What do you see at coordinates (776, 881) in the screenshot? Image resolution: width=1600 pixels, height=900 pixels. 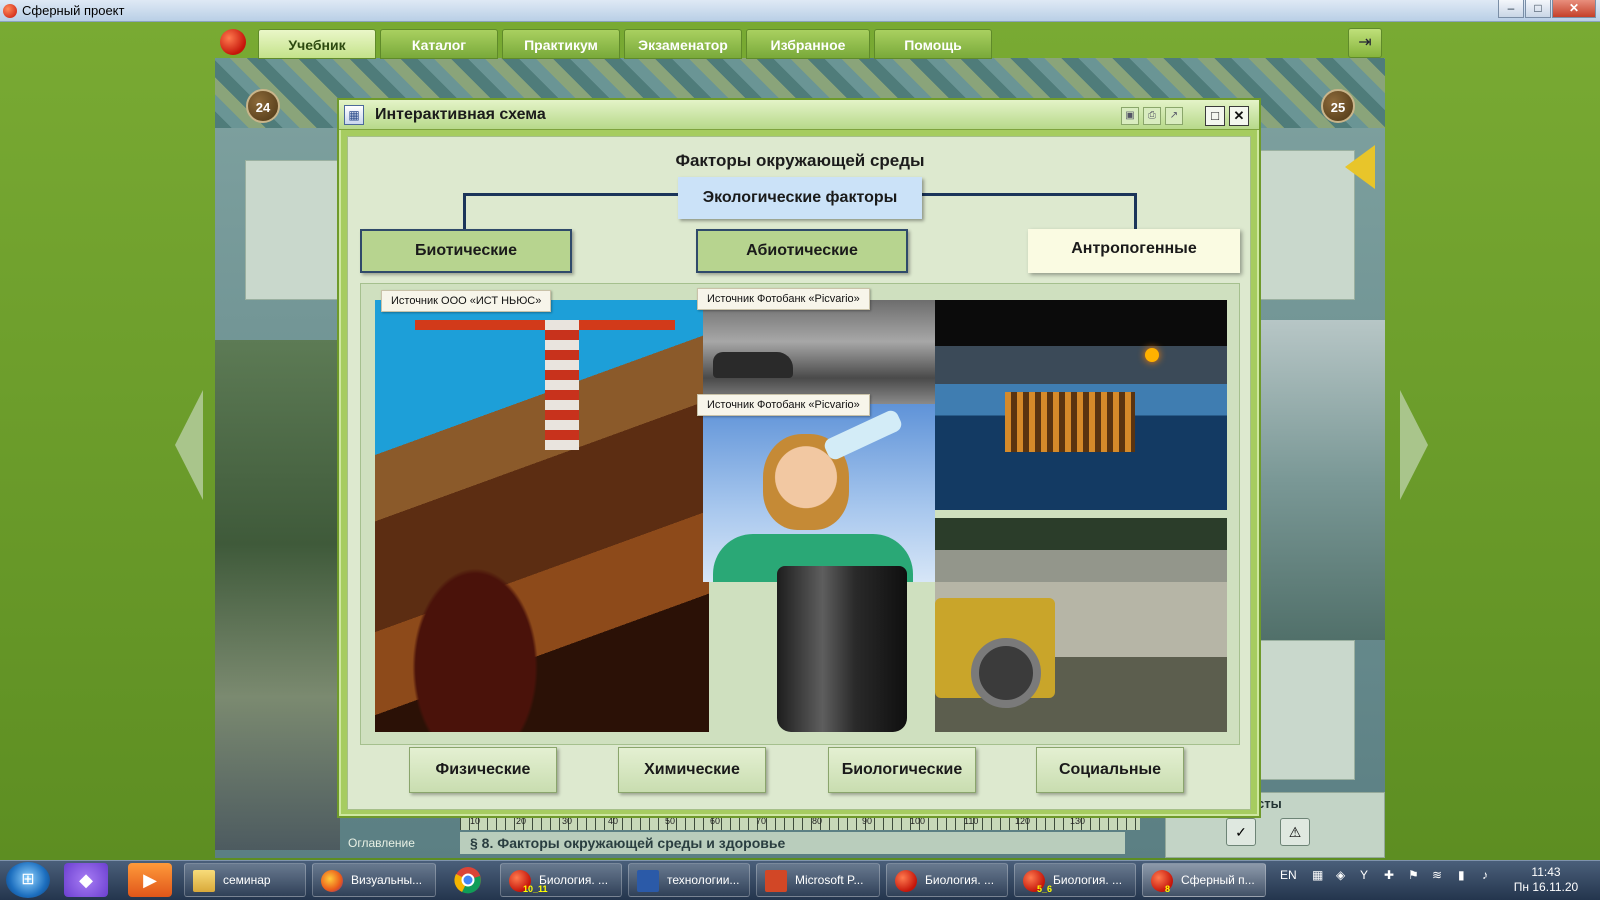 I see `powerpoint-icon` at bounding box center [776, 881].